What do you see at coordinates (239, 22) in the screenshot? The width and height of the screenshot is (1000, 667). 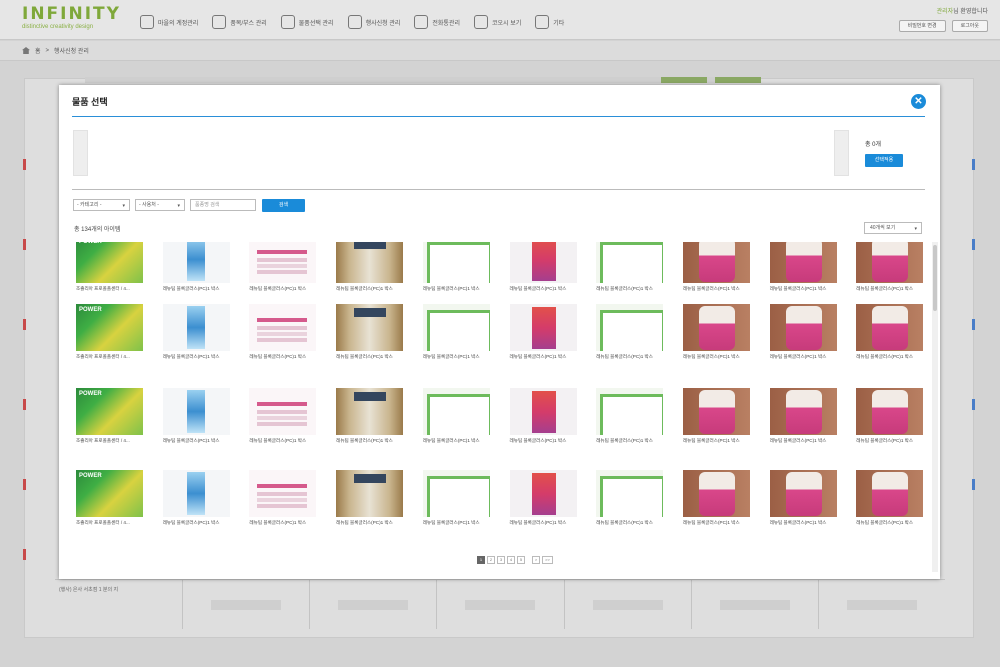 I see `nav-item-products: 품목/부스 관리` at bounding box center [239, 22].